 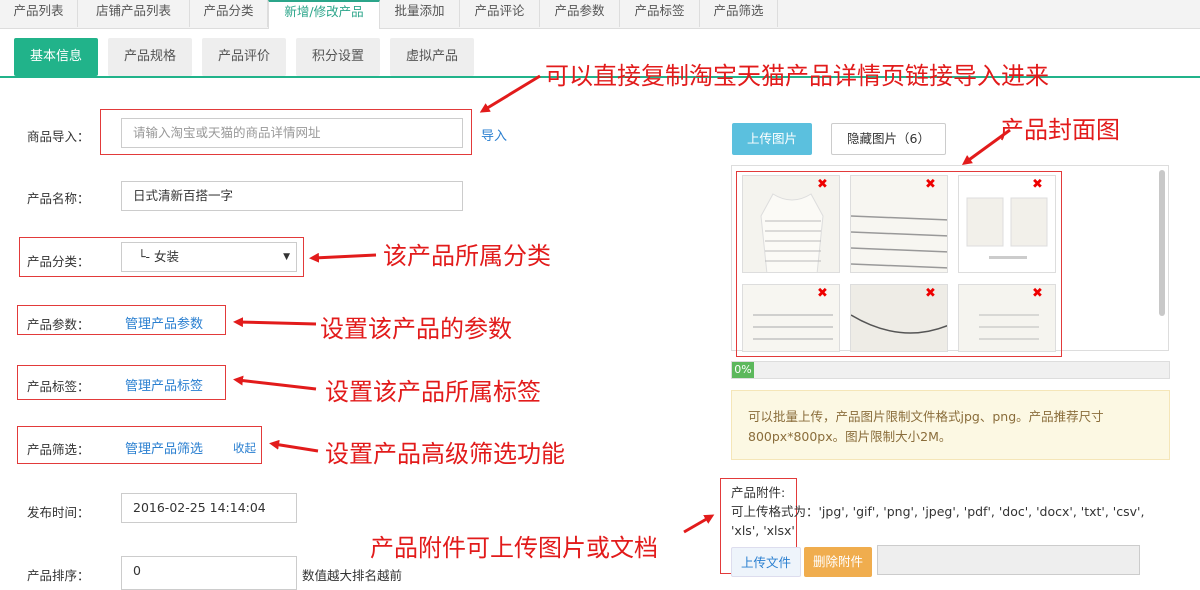 What do you see at coordinates (986, 146) in the screenshot?
I see `arrow-cover` at bounding box center [986, 146].